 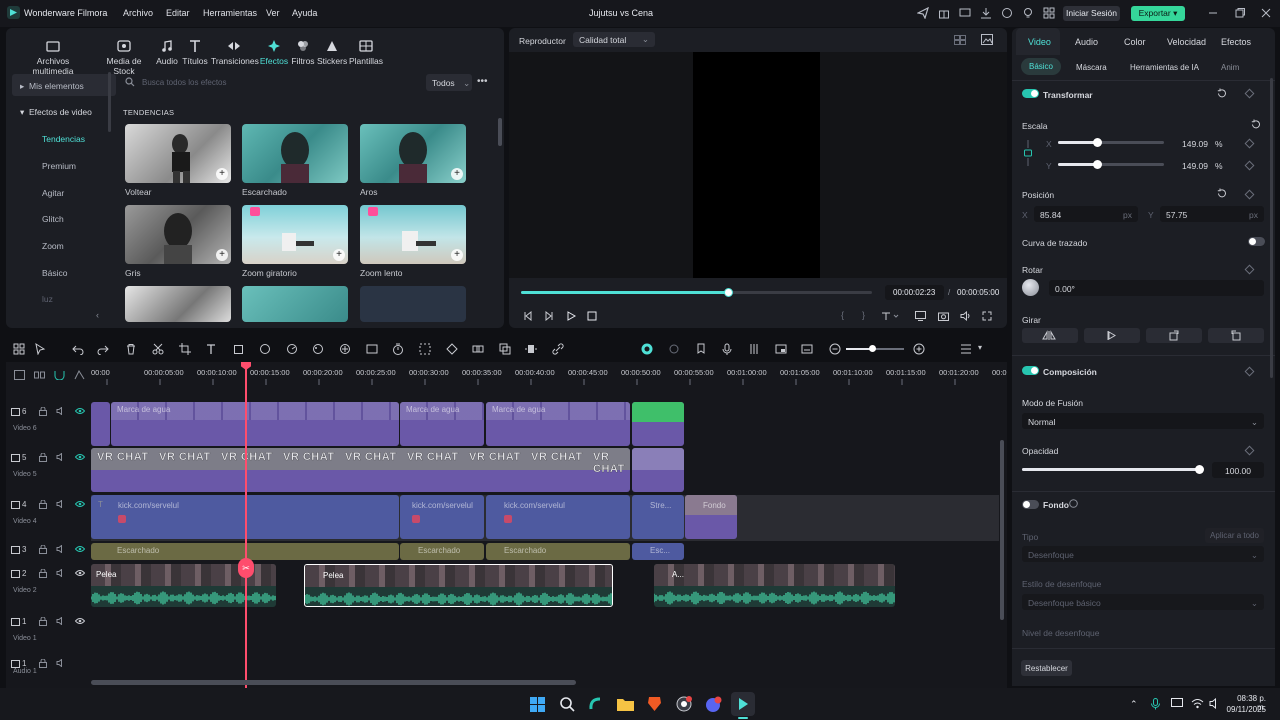 What do you see at coordinates (1234, 535) in the screenshot?
I see `apply-all-button: Aplicar a todo` at bounding box center [1234, 535].